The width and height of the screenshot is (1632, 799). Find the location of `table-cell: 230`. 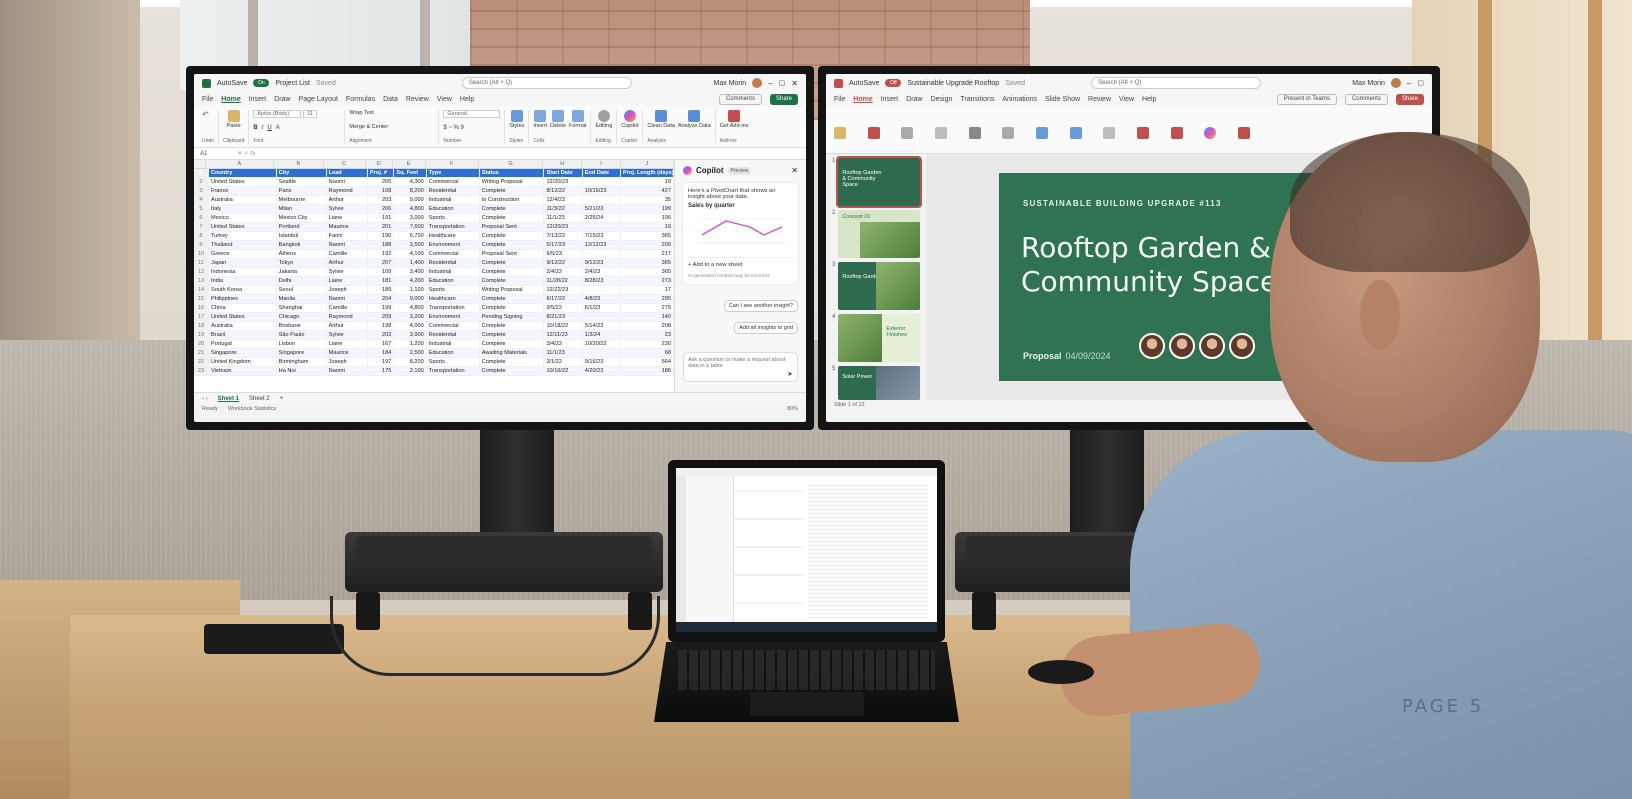

table-cell: 230 is located at coordinates (647, 344).